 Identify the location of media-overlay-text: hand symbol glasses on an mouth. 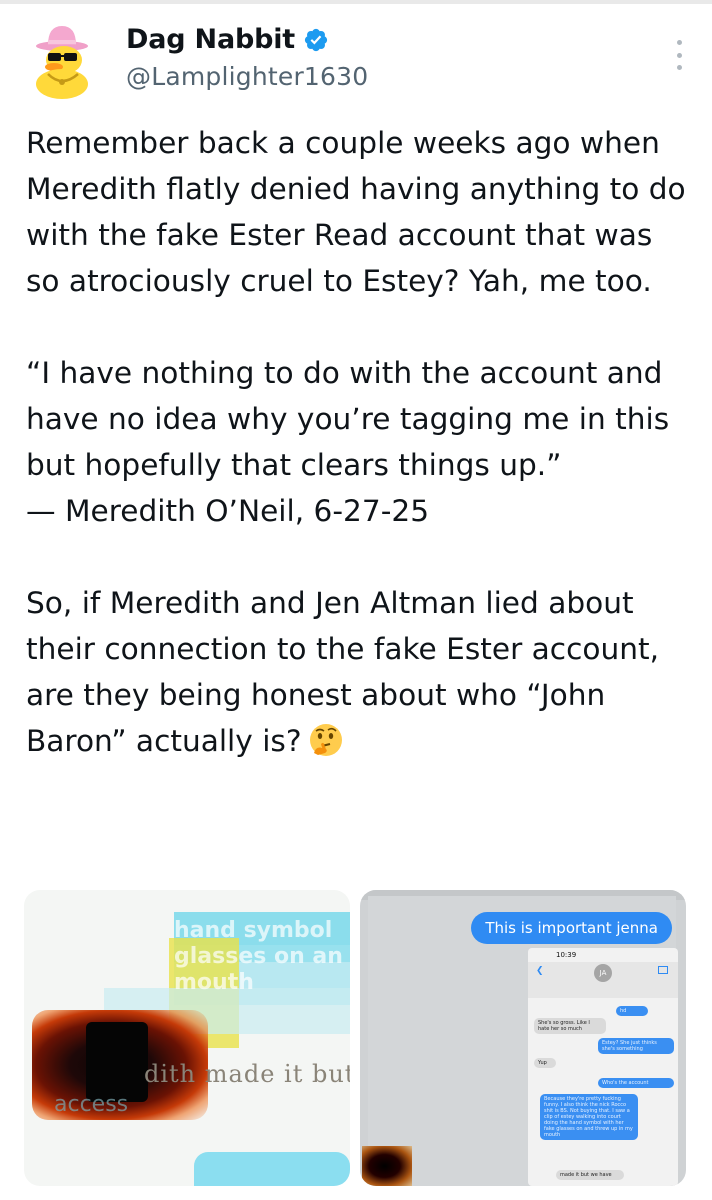
(258, 956).